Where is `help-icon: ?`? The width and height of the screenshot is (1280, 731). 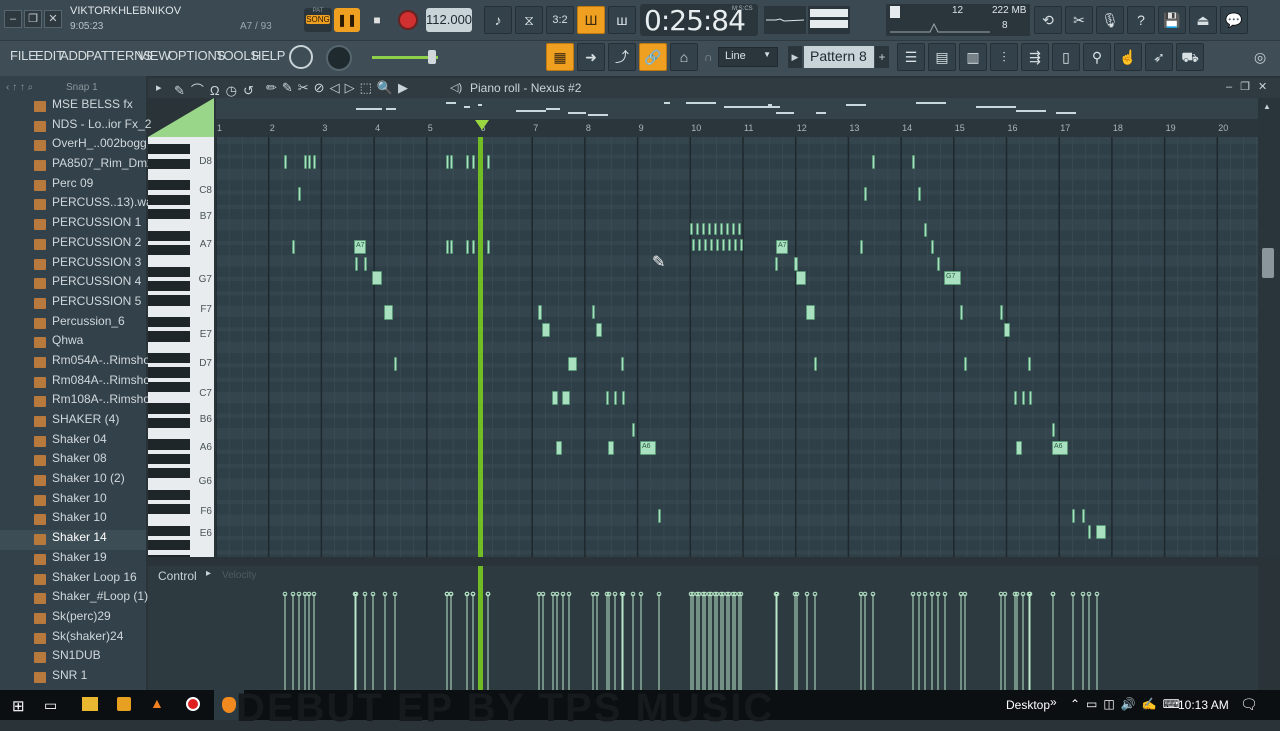 help-icon: ? is located at coordinates (1141, 20).